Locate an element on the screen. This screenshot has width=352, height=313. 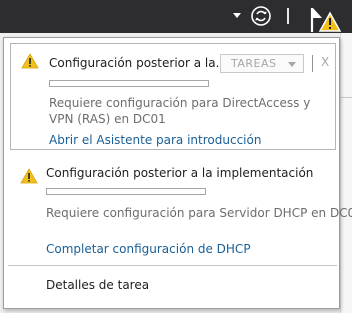
toolbar-separator is located at coordinates (288, 16).